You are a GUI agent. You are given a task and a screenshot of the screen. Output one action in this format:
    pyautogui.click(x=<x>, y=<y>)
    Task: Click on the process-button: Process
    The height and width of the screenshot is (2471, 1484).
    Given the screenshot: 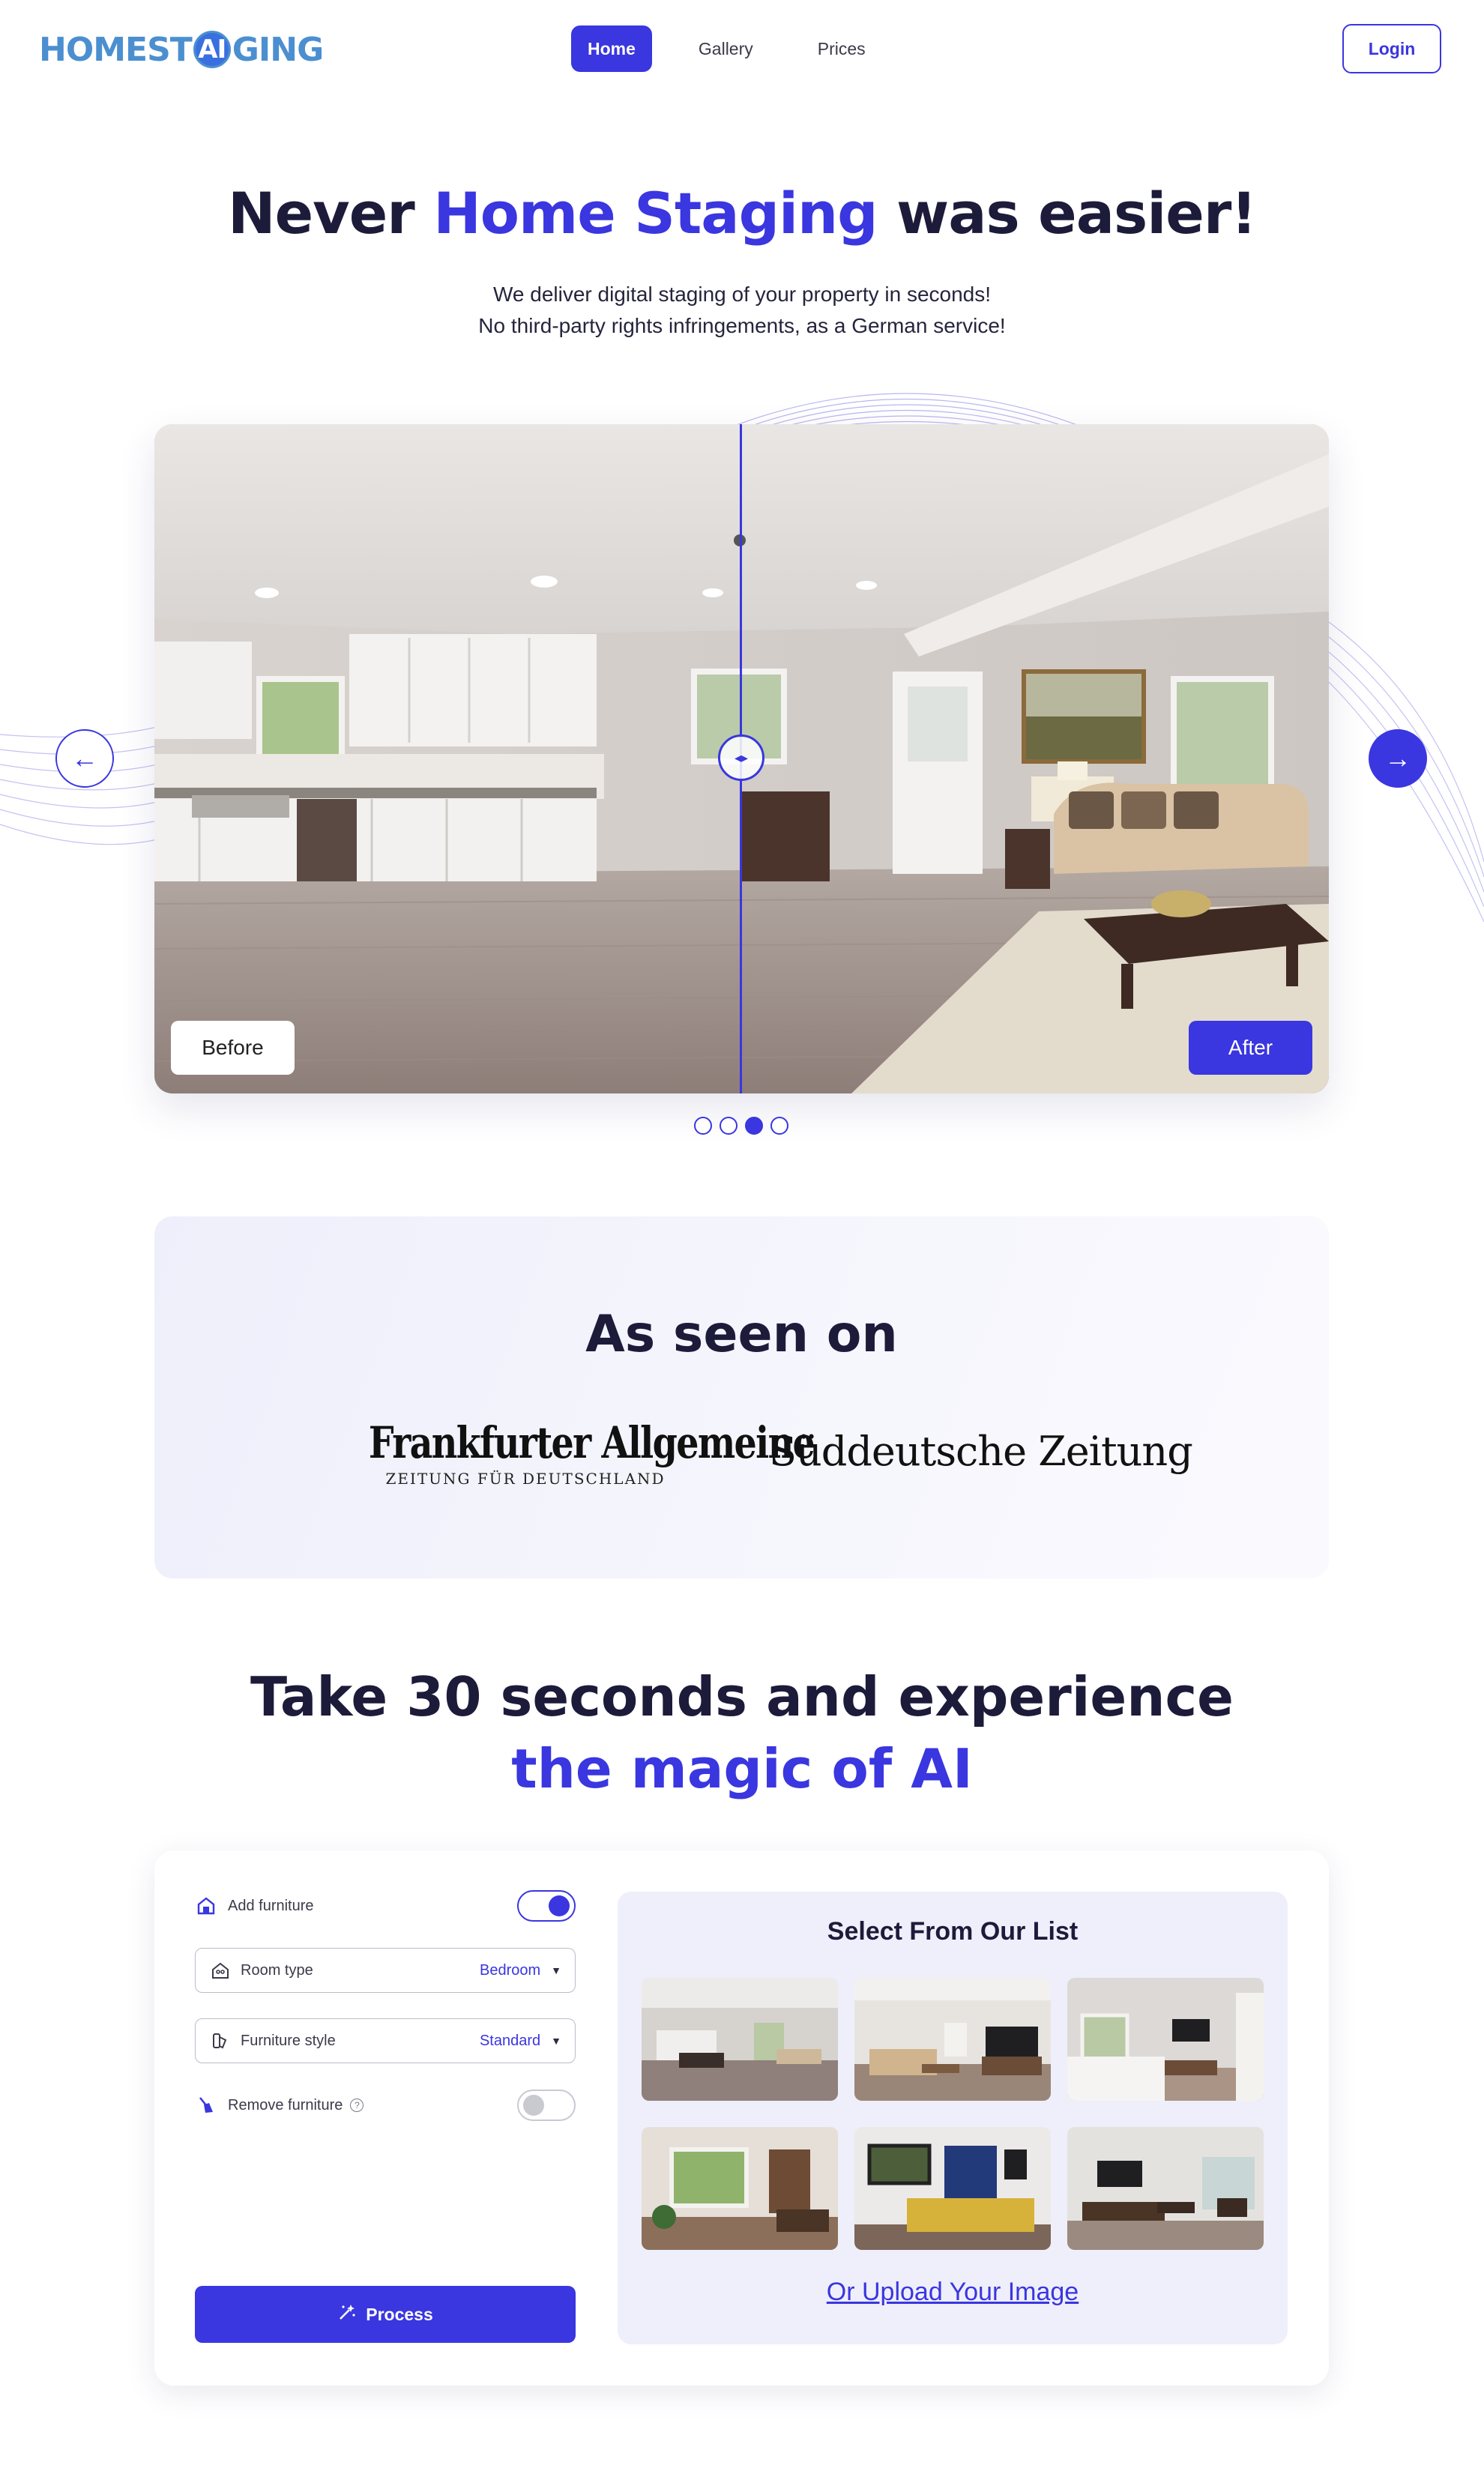 What is the action you would take?
    pyautogui.click(x=385, y=2314)
    